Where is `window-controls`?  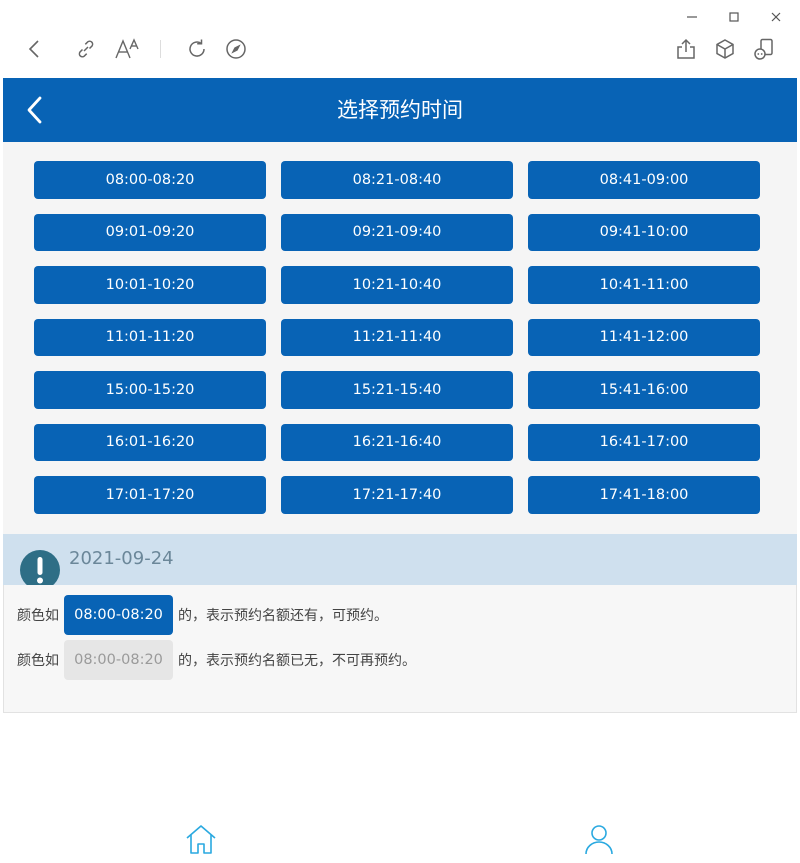
window-controls is located at coordinates (734, 17).